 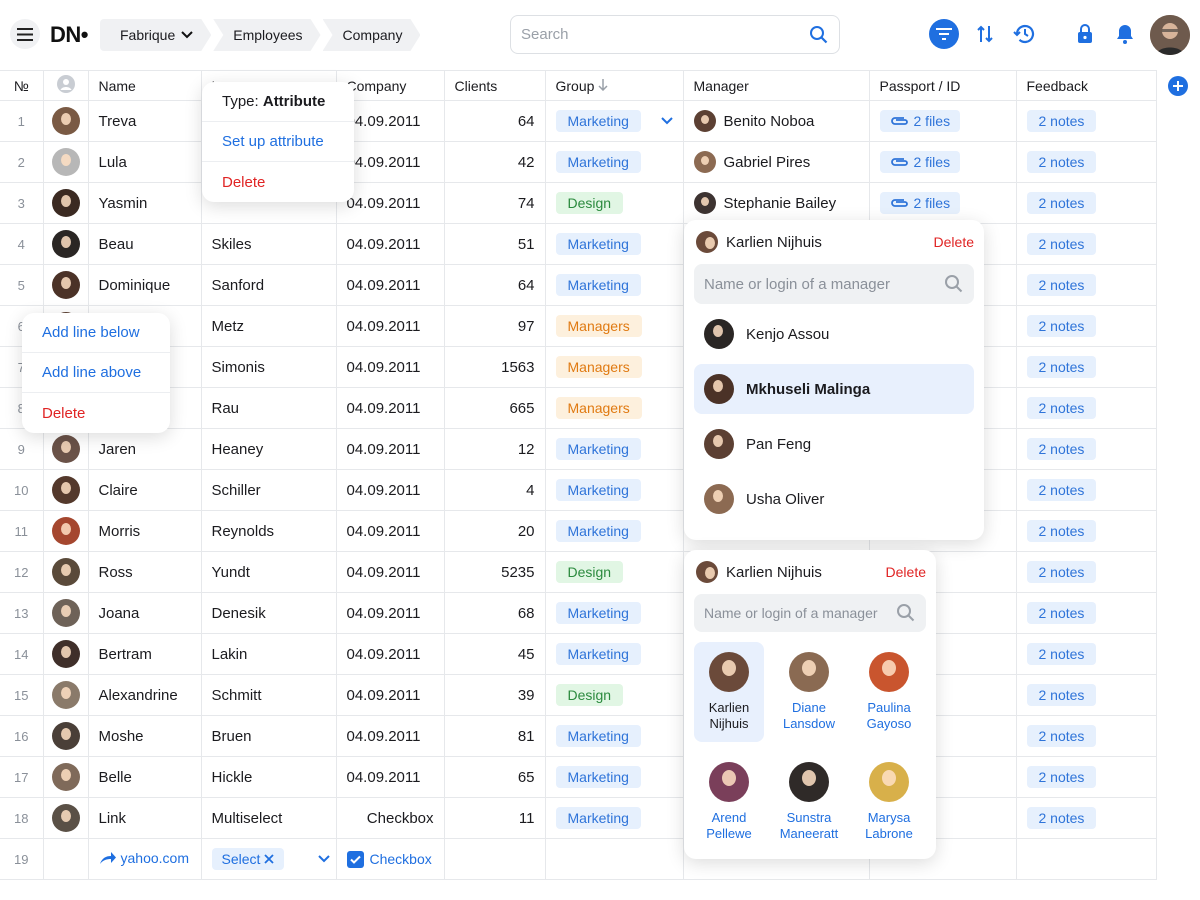 I want to click on delete-column-item: Delete, so click(x=278, y=182).